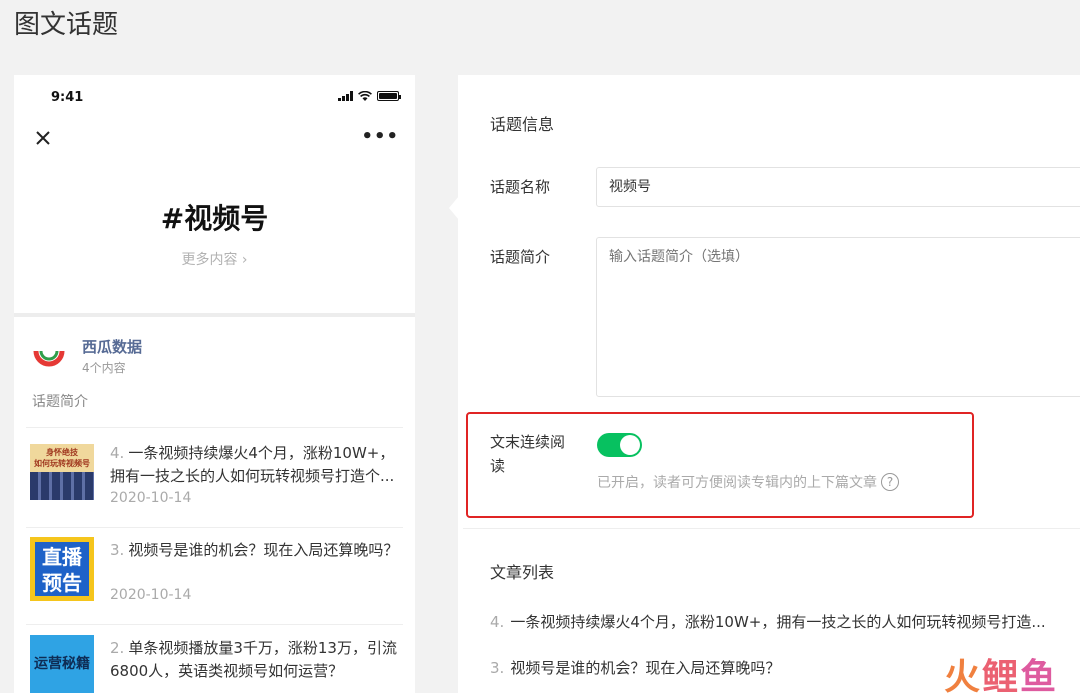 The height and width of the screenshot is (693, 1080). Describe the element at coordinates (104, 368) in the screenshot. I see `account-count: 4个内容` at that location.